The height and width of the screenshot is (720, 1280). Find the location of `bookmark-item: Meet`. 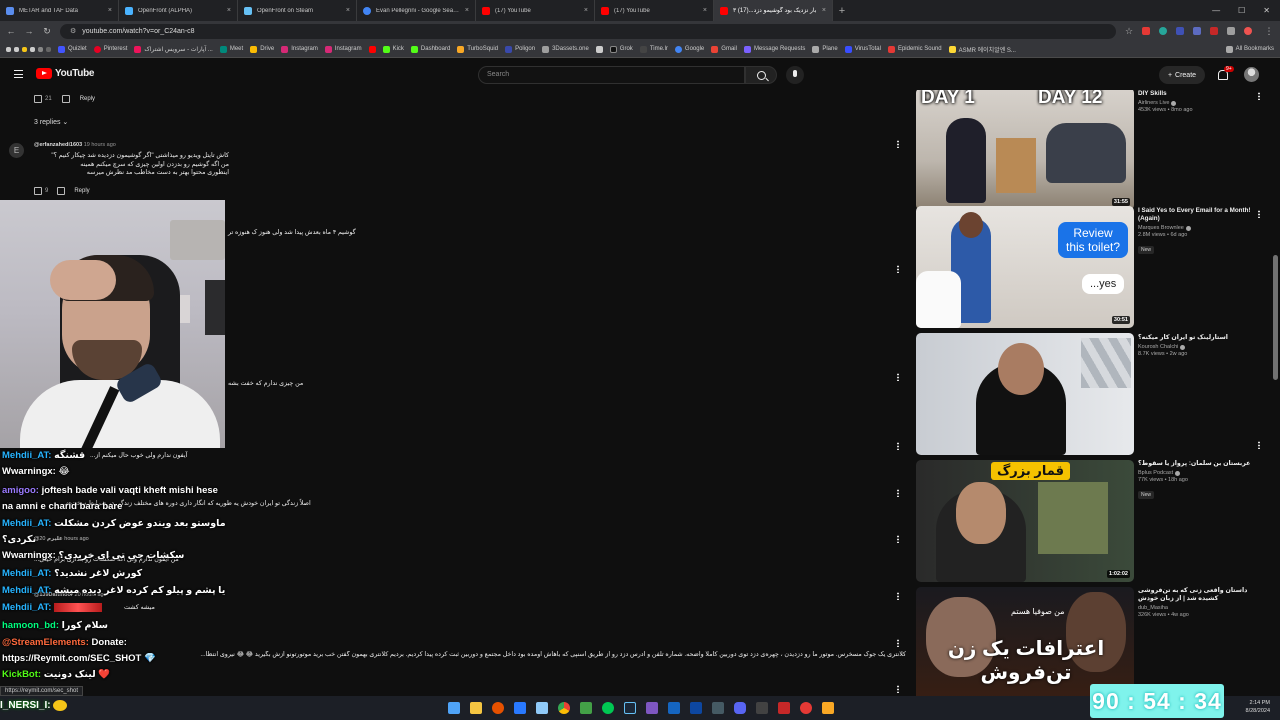

bookmark-item: Meet is located at coordinates (231, 49).